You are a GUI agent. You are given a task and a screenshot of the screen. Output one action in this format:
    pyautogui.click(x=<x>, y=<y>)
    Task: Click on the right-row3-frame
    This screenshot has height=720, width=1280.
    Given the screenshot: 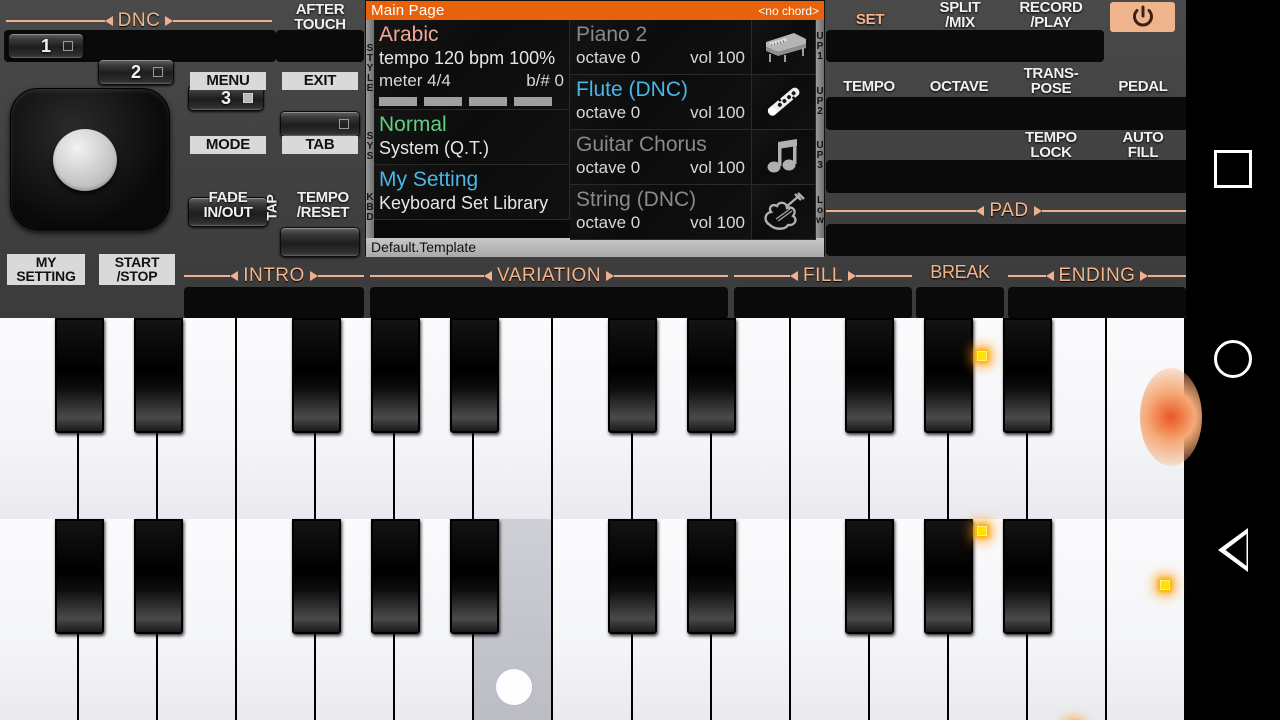 What is the action you would take?
    pyautogui.click(x=1010, y=176)
    